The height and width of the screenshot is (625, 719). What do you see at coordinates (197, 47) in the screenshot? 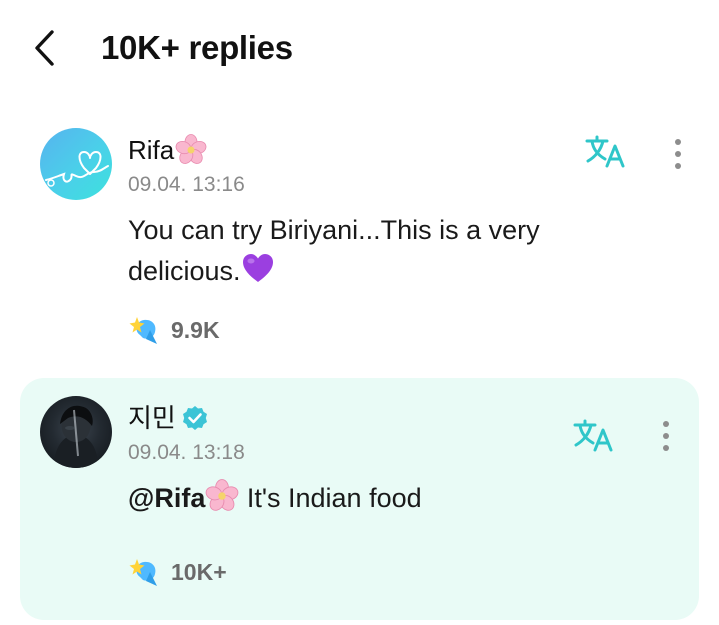
I see `page-title: 10K+ replies` at bounding box center [197, 47].